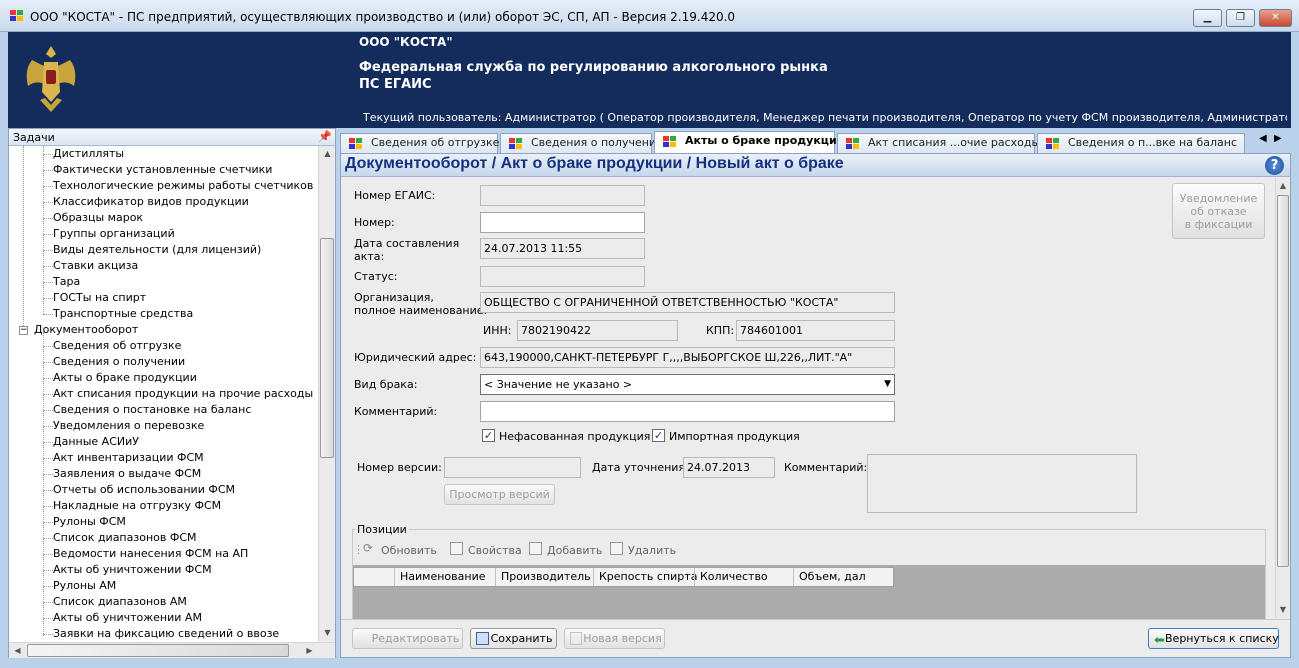 The width and height of the screenshot is (1299, 668). I want to click on tree-item-docflow: Сведения о постановке на баланс, so click(152, 410).